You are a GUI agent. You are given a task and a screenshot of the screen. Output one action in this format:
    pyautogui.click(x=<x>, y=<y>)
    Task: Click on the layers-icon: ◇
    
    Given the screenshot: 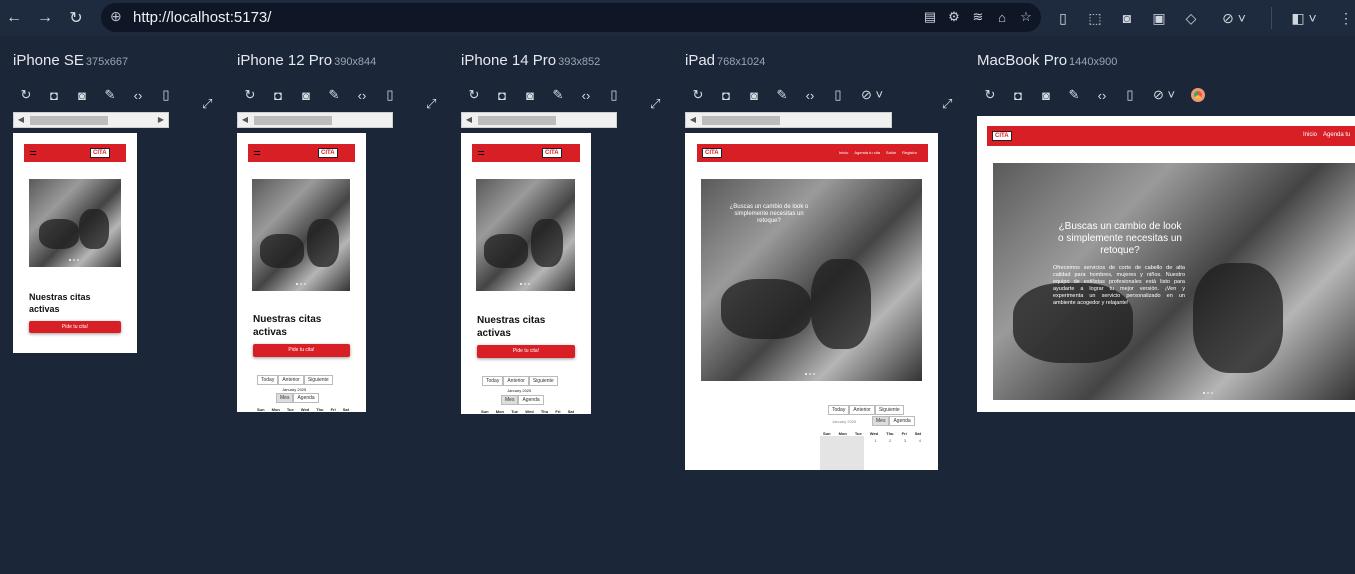 What is the action you would take?
    pyautogui.click(x=1191, y=18)
    